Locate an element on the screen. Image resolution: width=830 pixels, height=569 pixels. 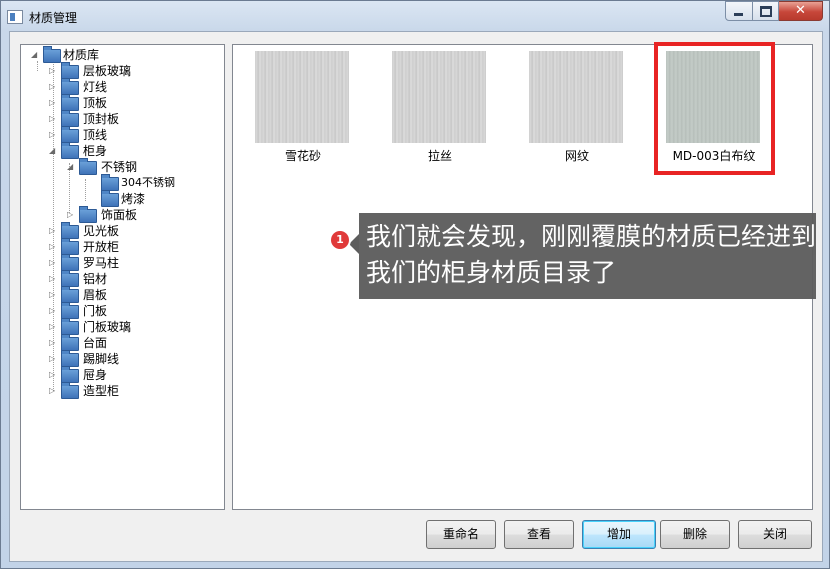
material-label: 网纹 is located at coordinates (576, 156).